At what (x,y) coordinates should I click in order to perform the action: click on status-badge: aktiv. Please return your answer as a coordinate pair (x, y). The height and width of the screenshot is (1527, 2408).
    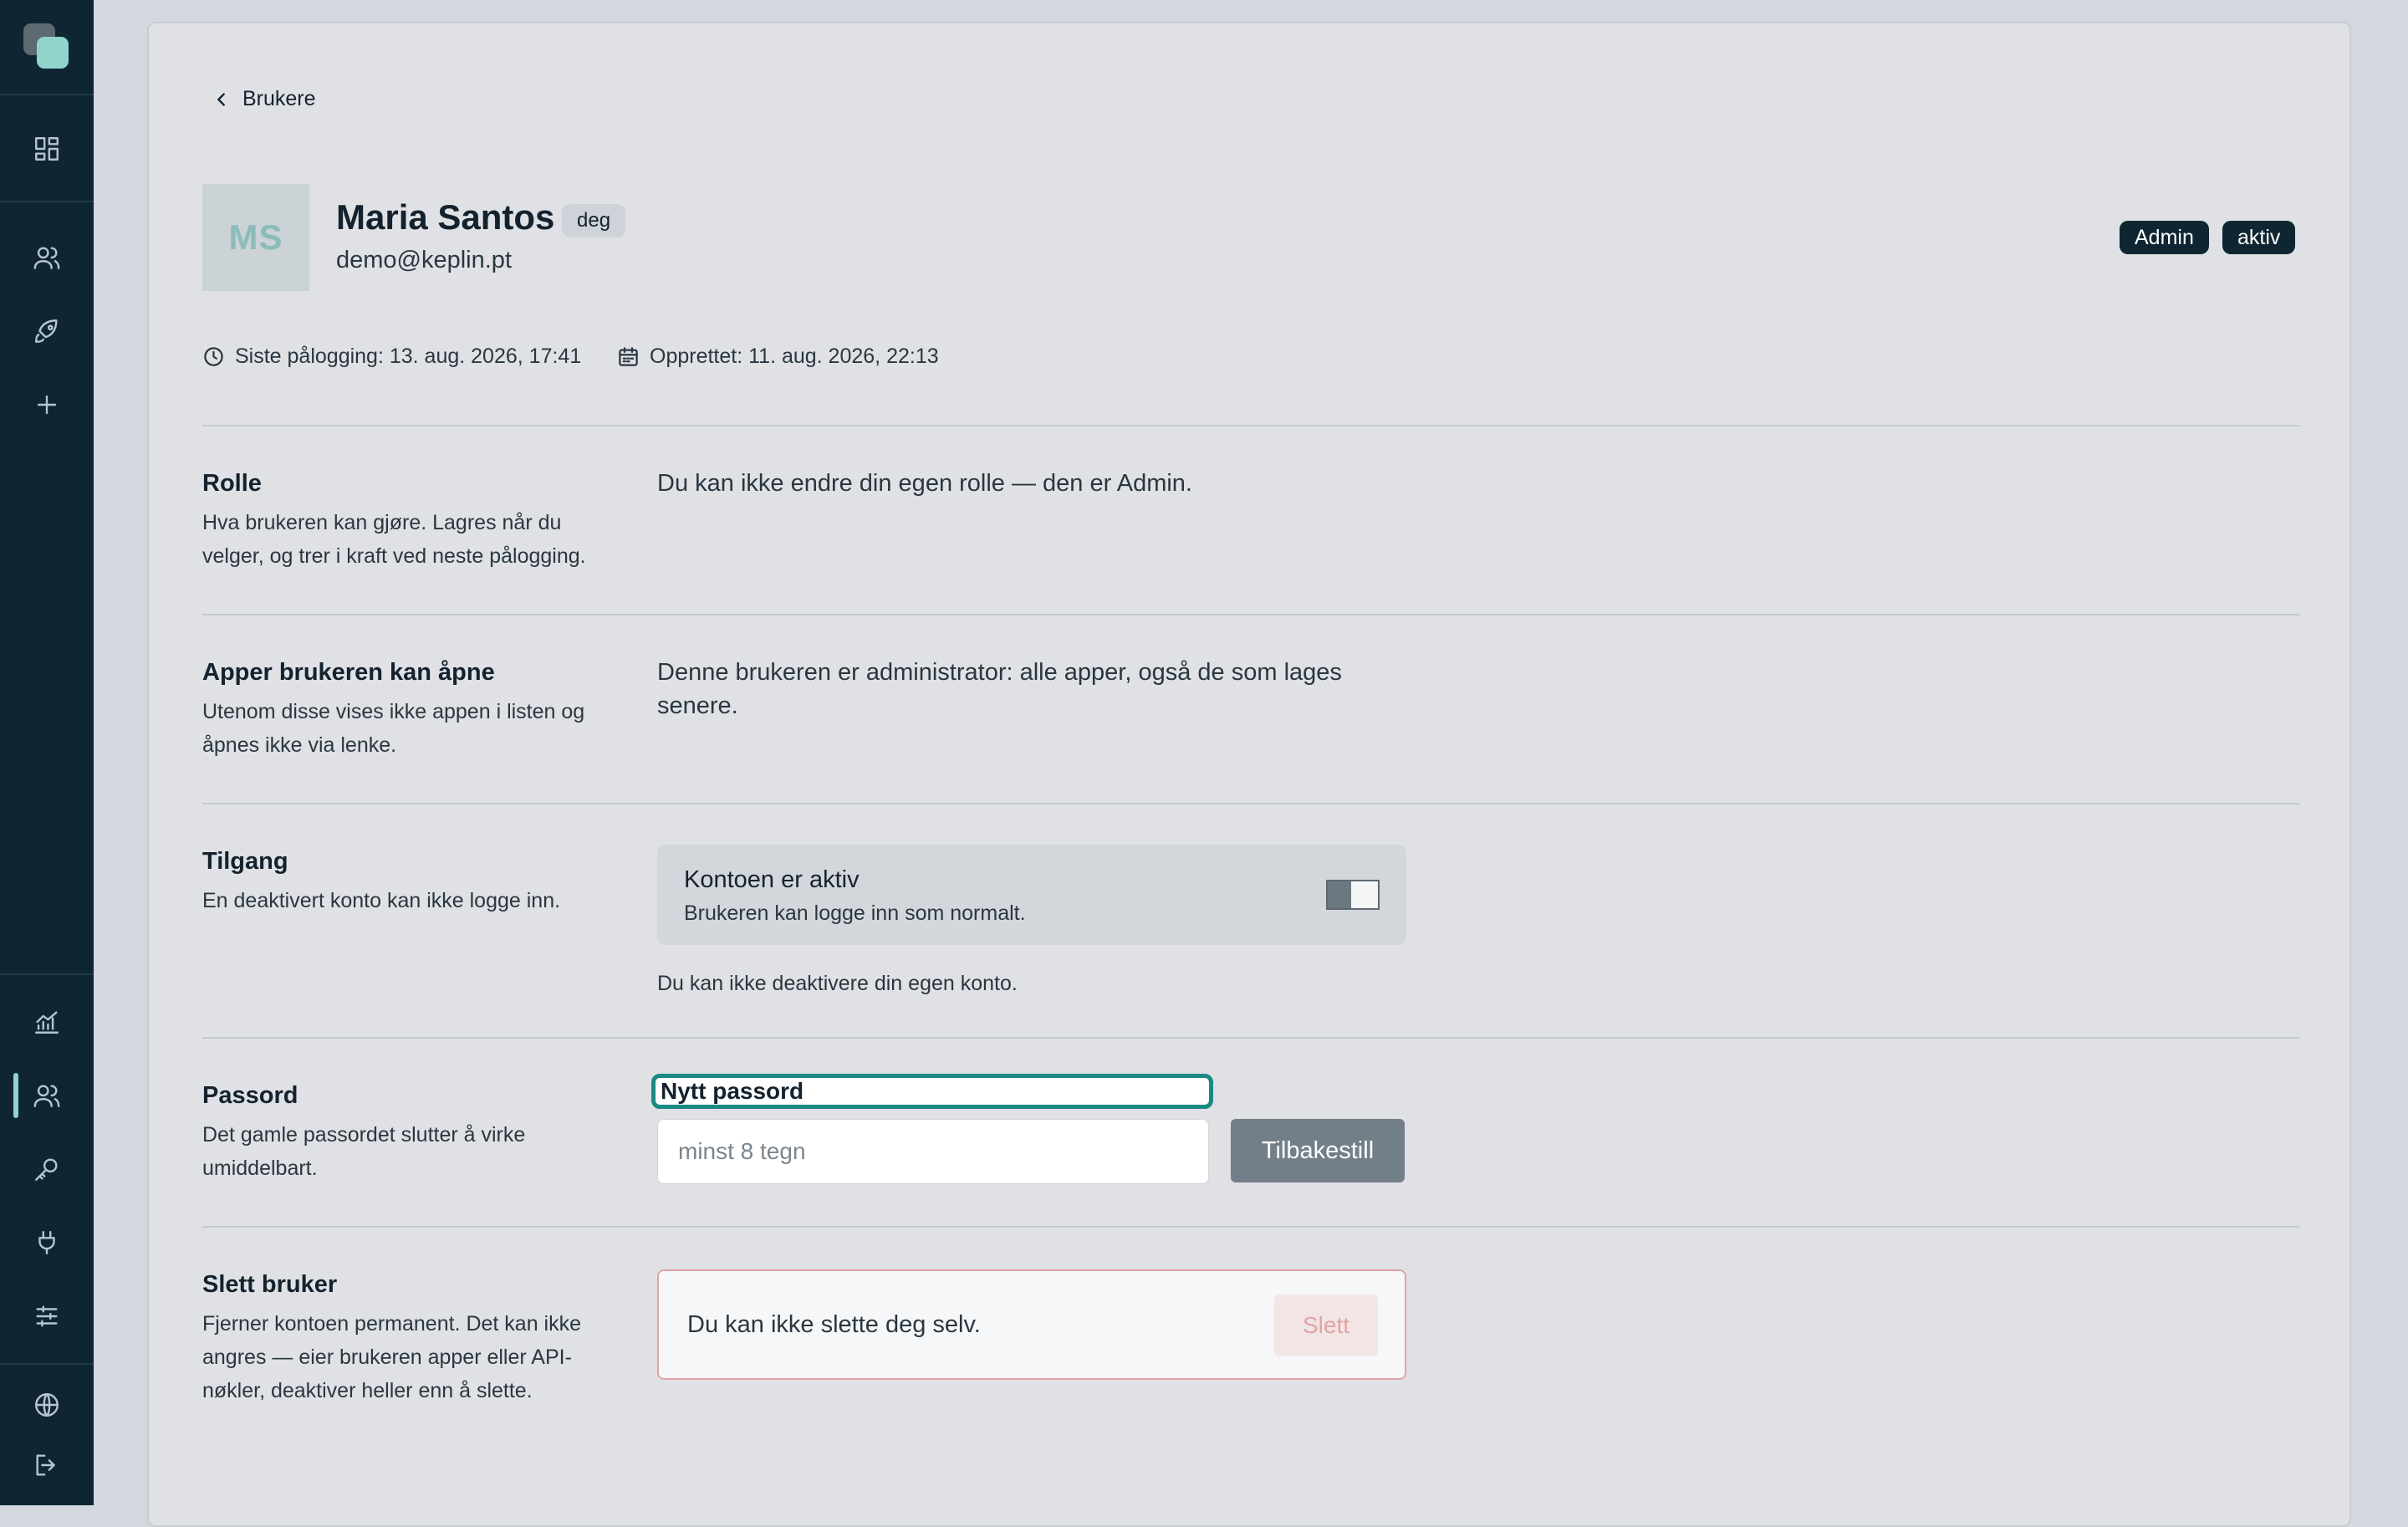
    Looking at the image, I should click on (2259, 238).